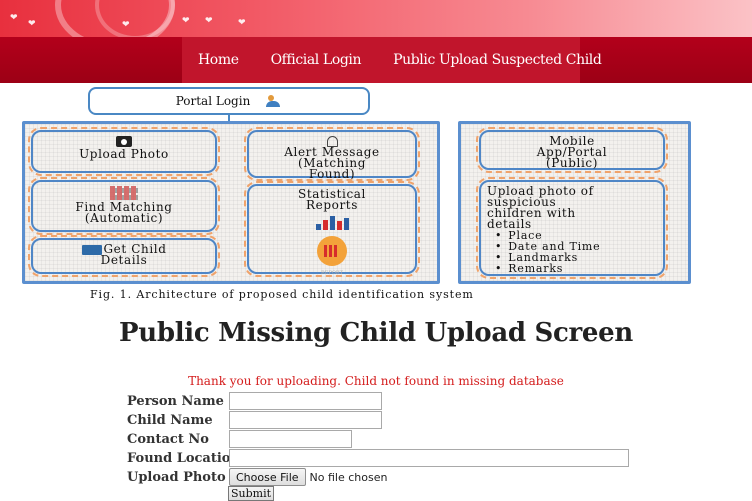 This screenshot has width=752, height=501. I want to click on person-name-input, so click(305, 401).